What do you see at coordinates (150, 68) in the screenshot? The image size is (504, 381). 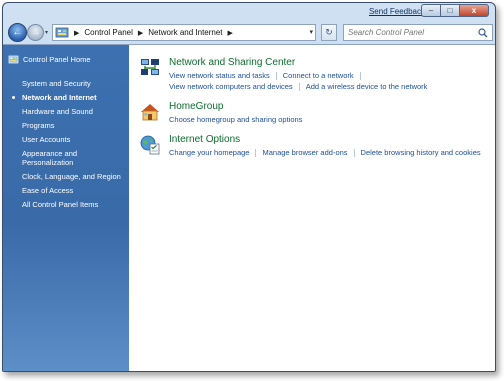 I see `network-sharing-icon` at bounding box center [150, 68].